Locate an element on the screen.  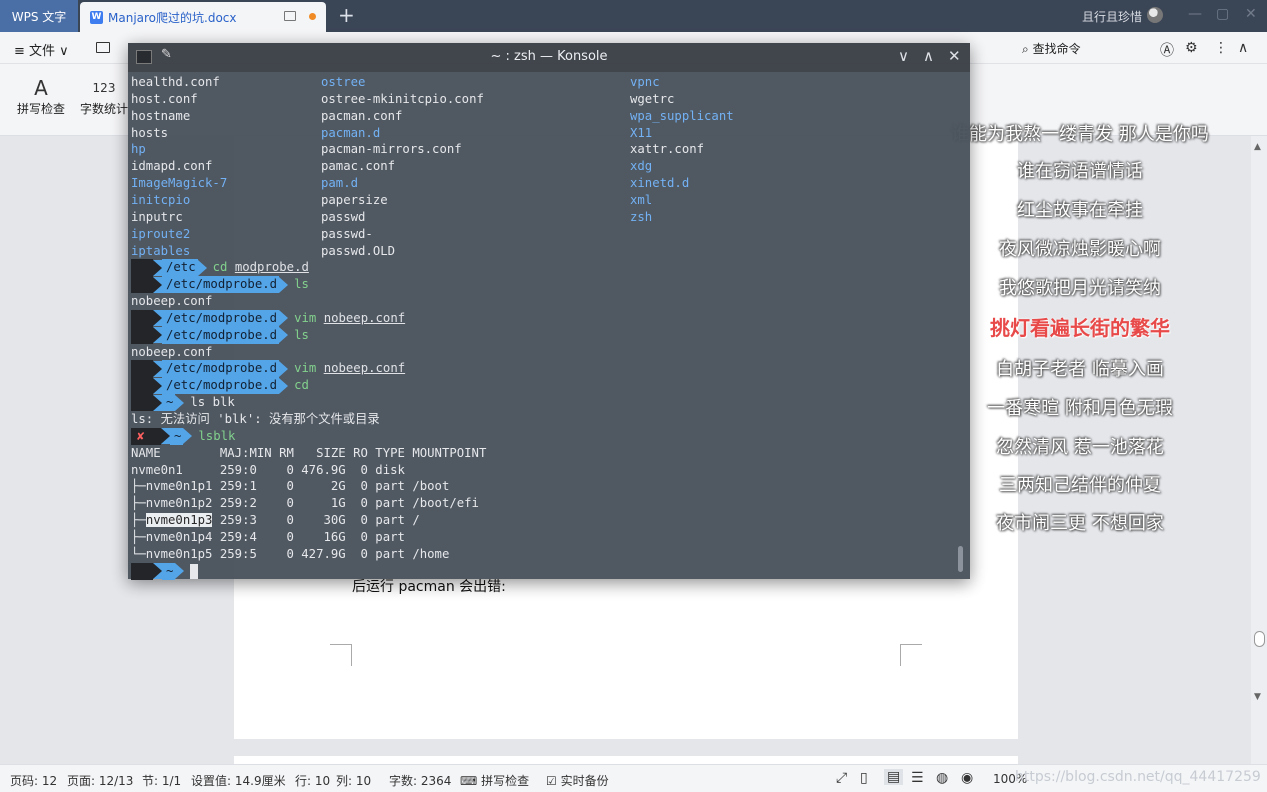
vertical-scrollbar: ▲ ▼ is located at coordinates (1259, 450).